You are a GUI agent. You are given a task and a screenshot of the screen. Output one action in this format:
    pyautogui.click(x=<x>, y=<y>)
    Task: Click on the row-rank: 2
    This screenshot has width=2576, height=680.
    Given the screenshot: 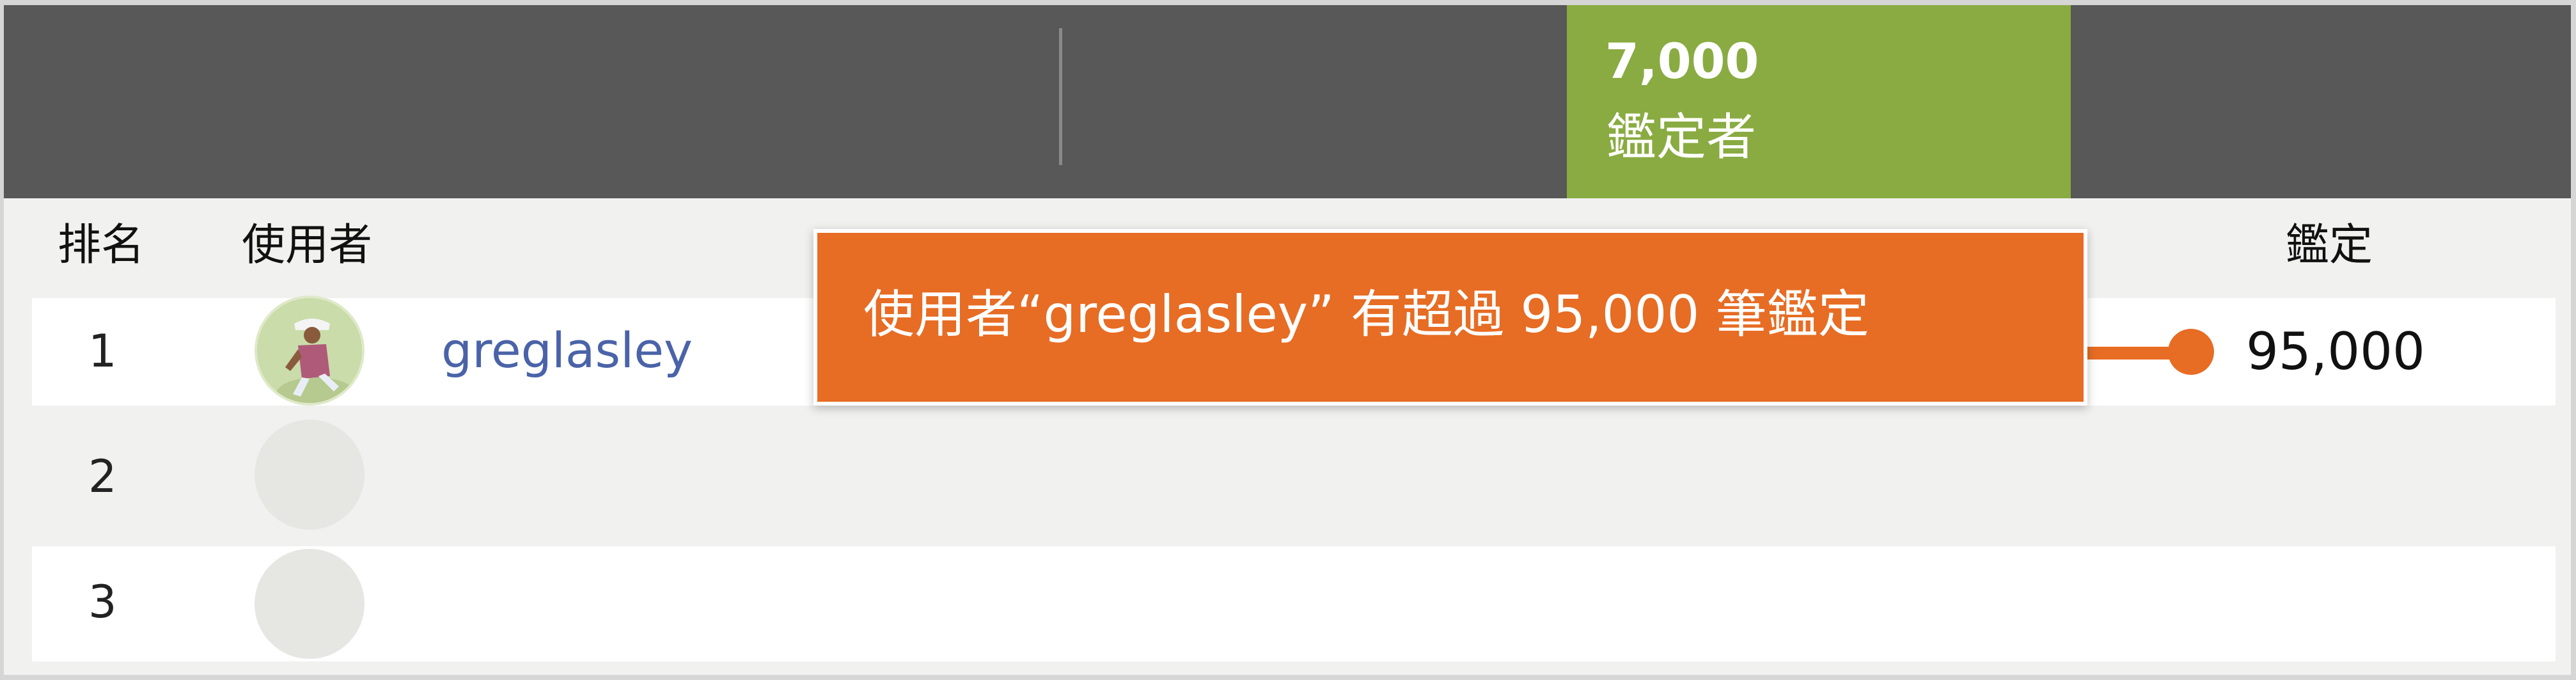 What is the action you would take?
    pyautogui.click(x=102, y=476)
    